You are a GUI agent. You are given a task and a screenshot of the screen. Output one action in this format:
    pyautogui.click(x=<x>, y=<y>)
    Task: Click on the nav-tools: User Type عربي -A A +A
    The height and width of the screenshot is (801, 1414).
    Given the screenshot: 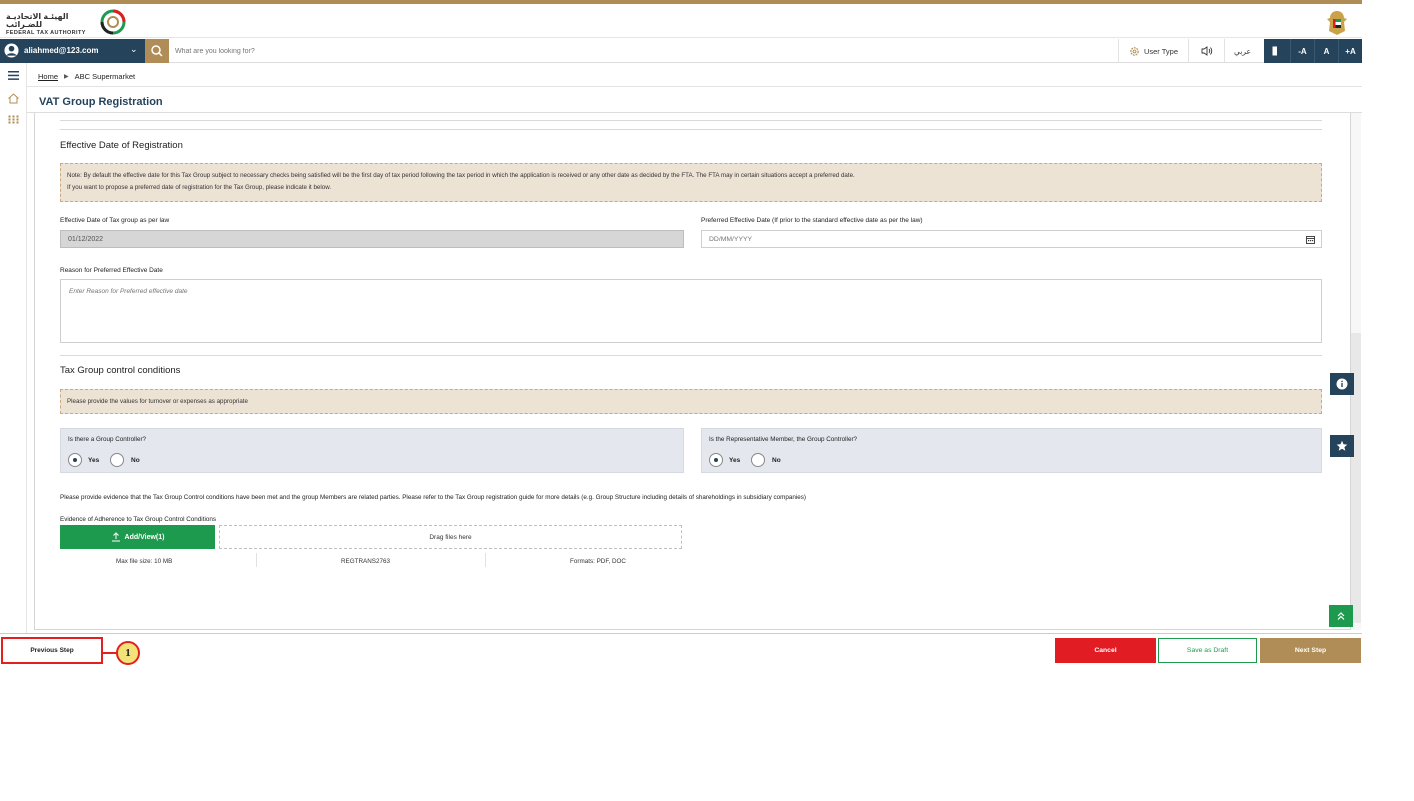 What is the action you would take?
    pyautogui.click(x=1240, y=51)
    